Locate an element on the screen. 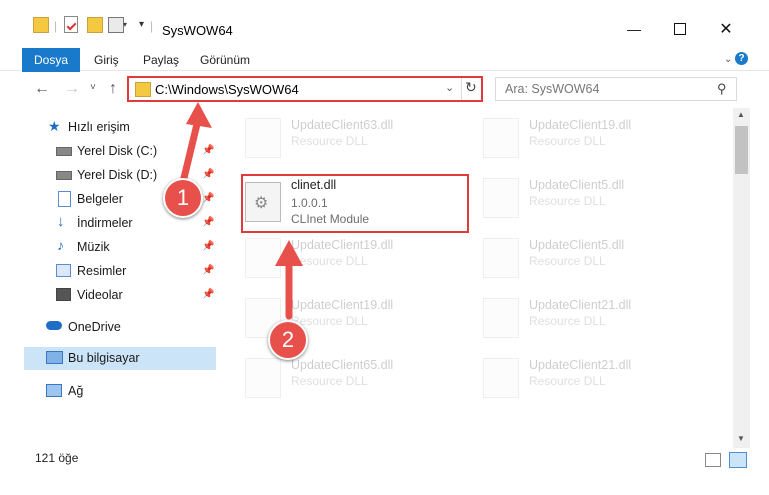 The image size is (769, 495). annotation-arrows is located at coordinates (241, 211).